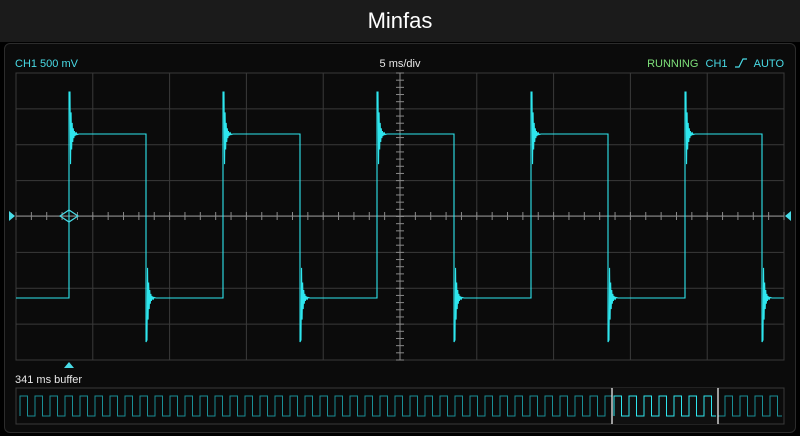  I want to click on trigger-channel-label: CH1, so click(717, 64).